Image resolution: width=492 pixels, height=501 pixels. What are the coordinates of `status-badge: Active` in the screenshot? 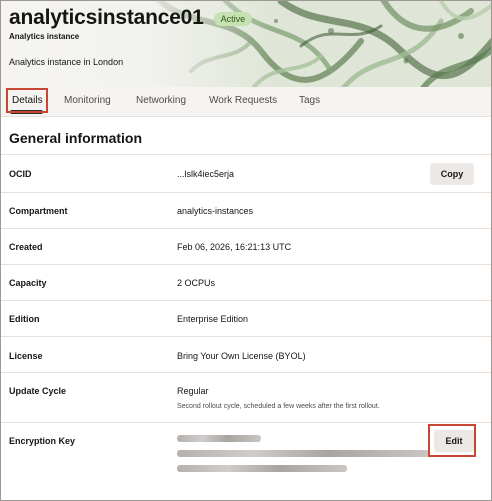 It's located at (233, 19).